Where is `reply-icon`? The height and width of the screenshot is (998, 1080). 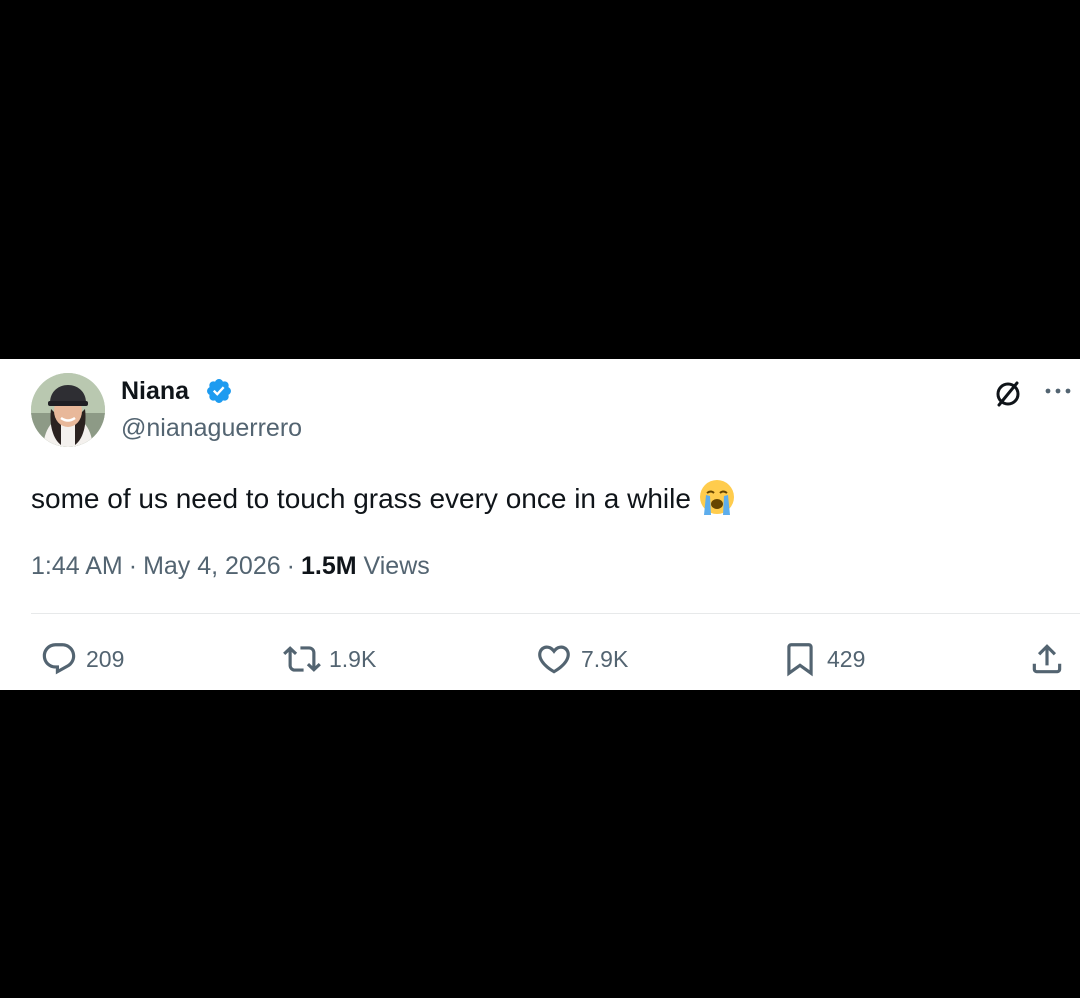
reply-icon is located at coordinates (59, 659).